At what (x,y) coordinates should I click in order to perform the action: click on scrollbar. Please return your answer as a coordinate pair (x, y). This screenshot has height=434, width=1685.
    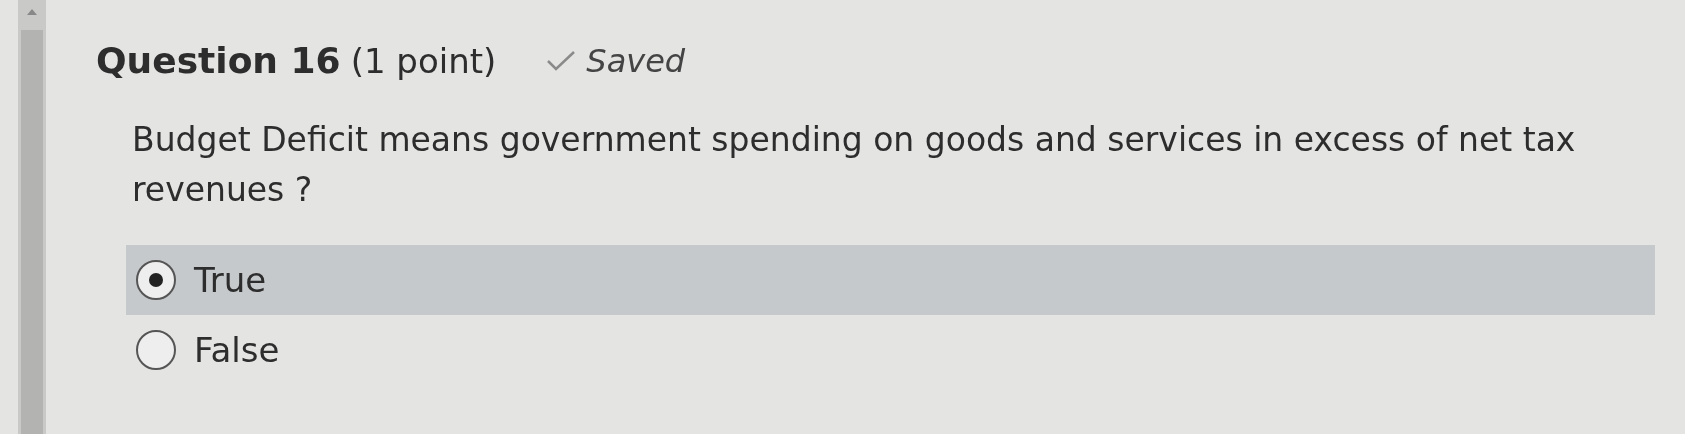
    Looking at the image, I should click on (32, 217).